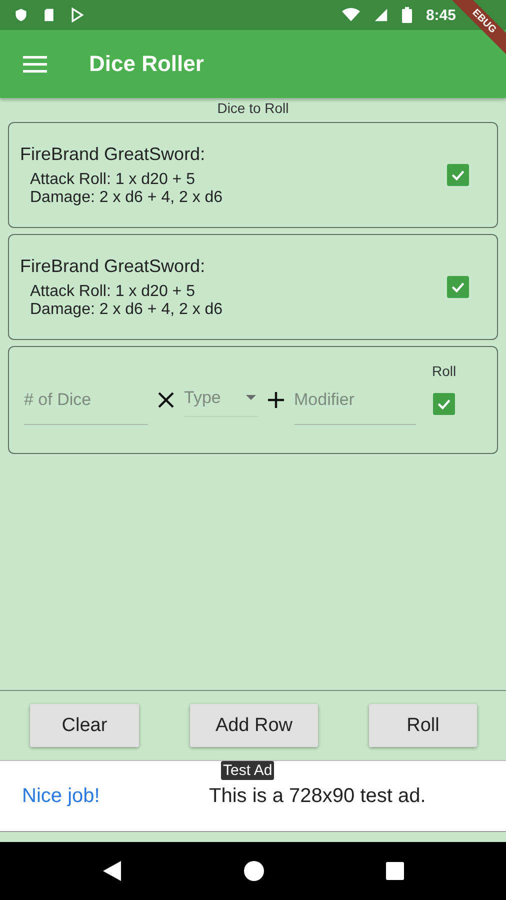 This screenshot has width=506, height=900. I want to click on home-icon, so click(254, 871).